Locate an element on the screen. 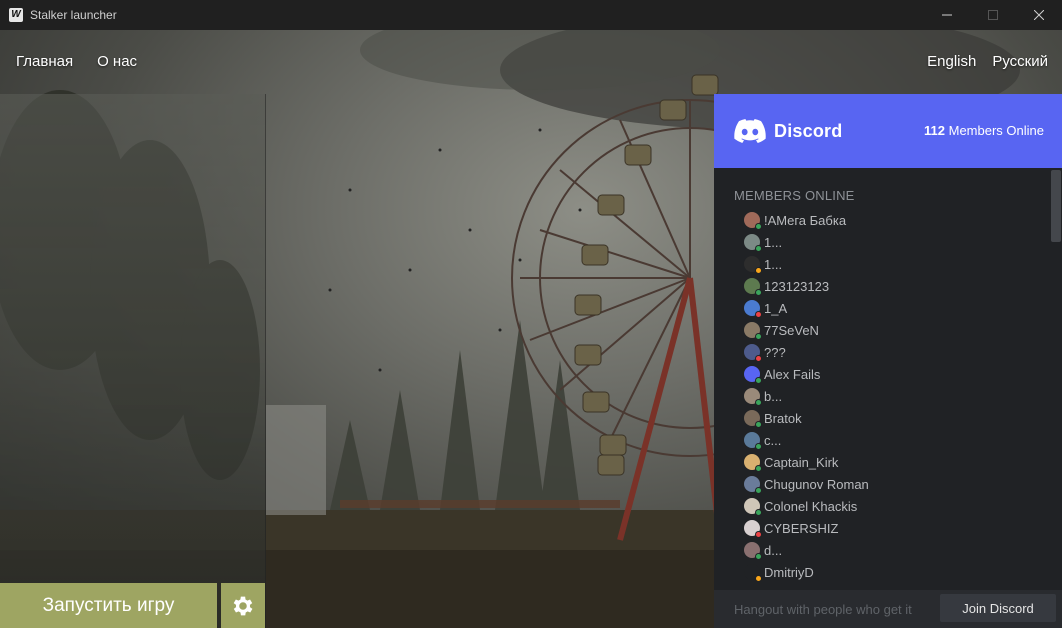  language-switcher: English Русский is located at coordinates (987, 61).